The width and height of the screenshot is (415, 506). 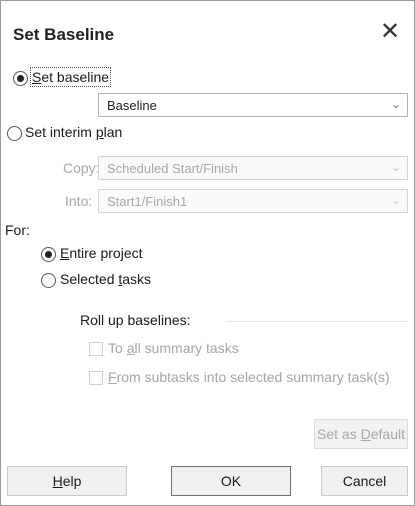 What do you see at coordinates (207, 33) in the screenshot?
I see `title-bar: Set Baseline ✕` at bounding box center [207, 33].